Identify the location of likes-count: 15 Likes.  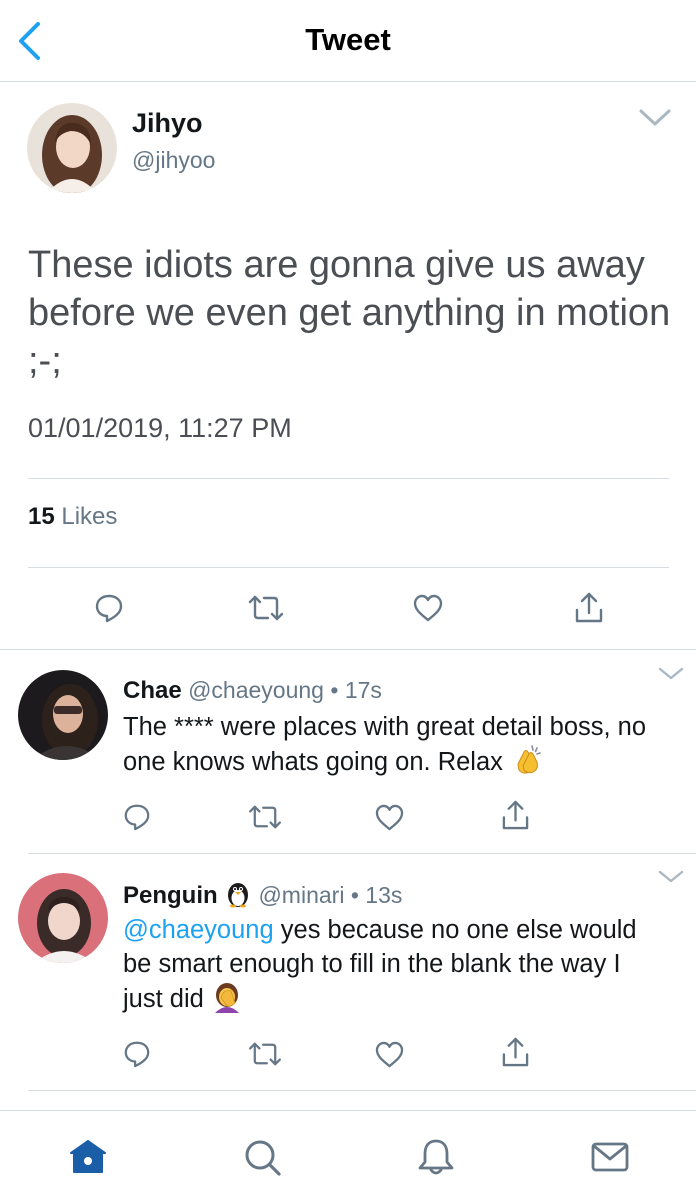
(72, 517).